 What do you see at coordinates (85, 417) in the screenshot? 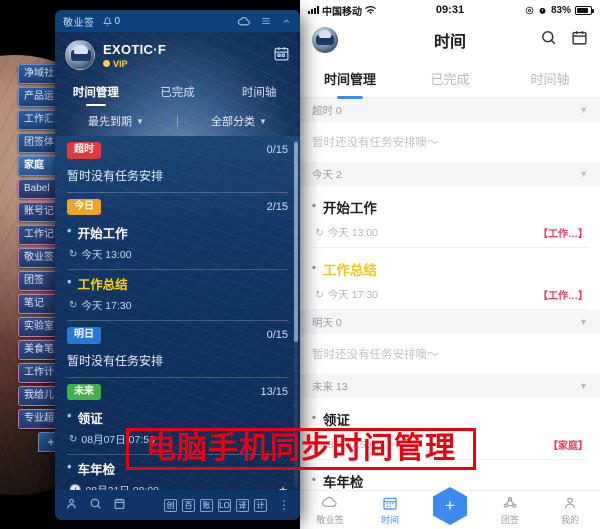
I see `task-title: • 领证` at bounding box center [85, 417].